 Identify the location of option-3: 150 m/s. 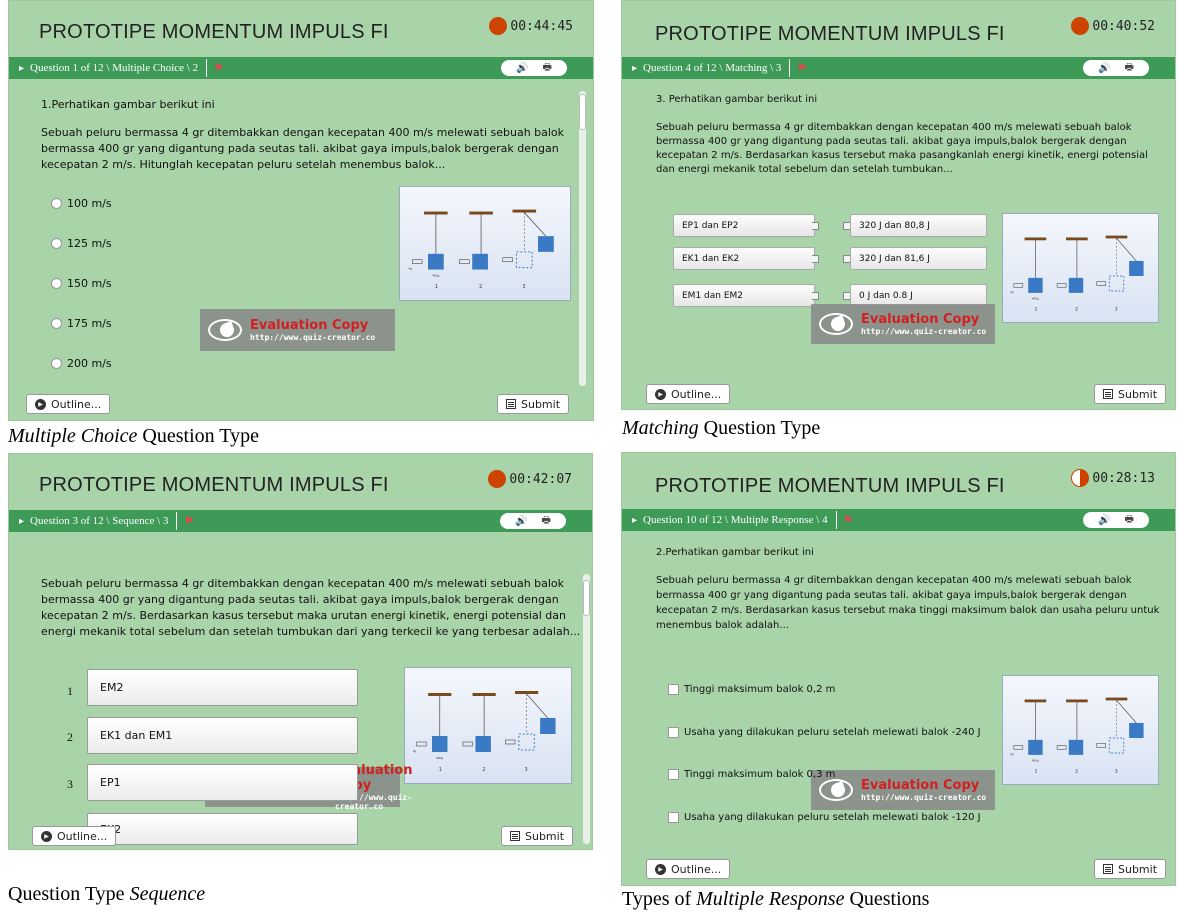
(81, 283).